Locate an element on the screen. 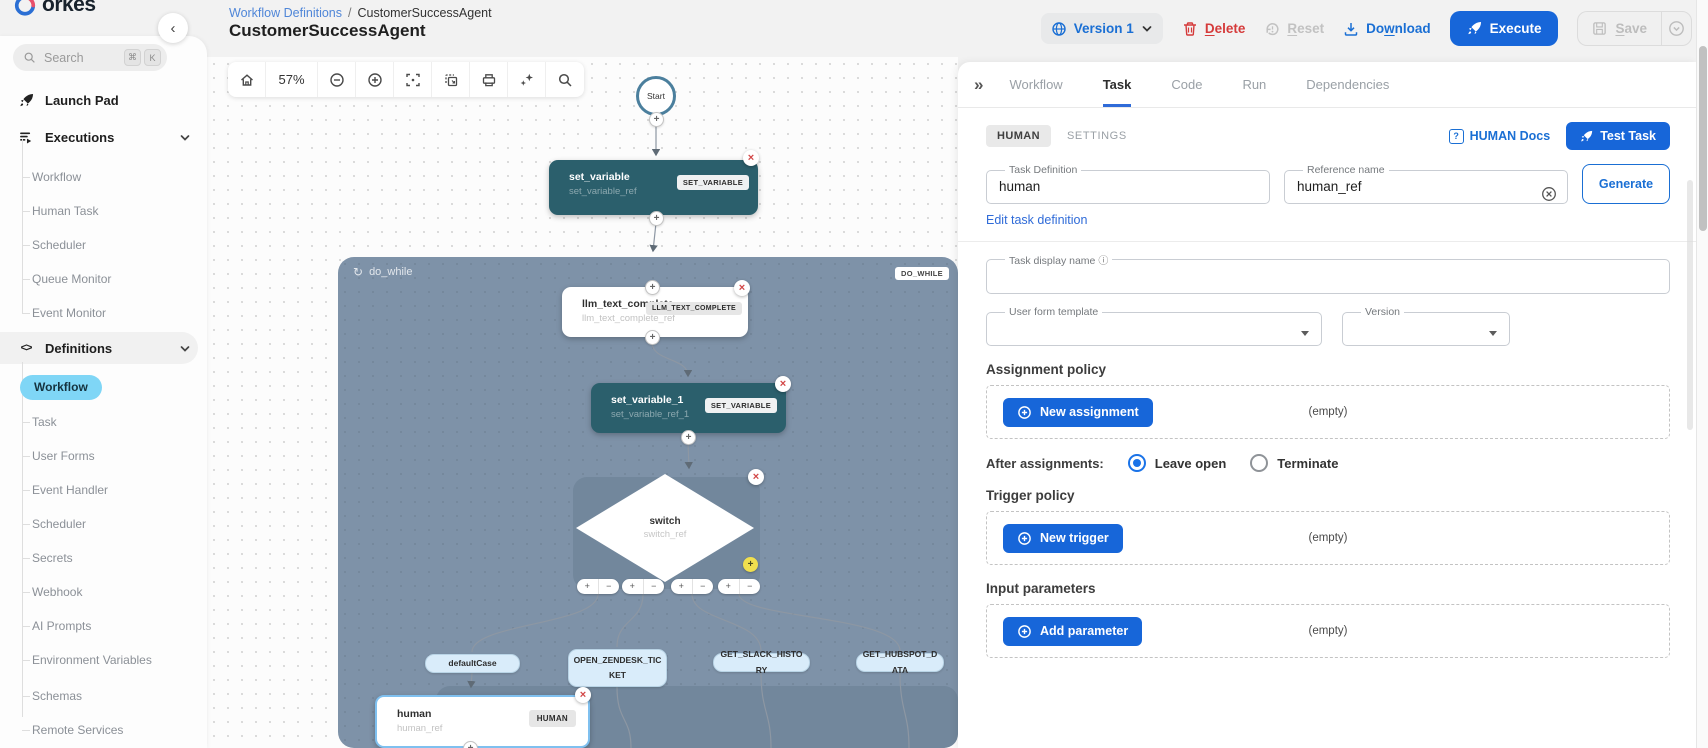 Image resolution: width=1708 pixels, height=748 pixels. sidebar-item-ai-prompts: AI Prompts is located at coordinates (56, 626).